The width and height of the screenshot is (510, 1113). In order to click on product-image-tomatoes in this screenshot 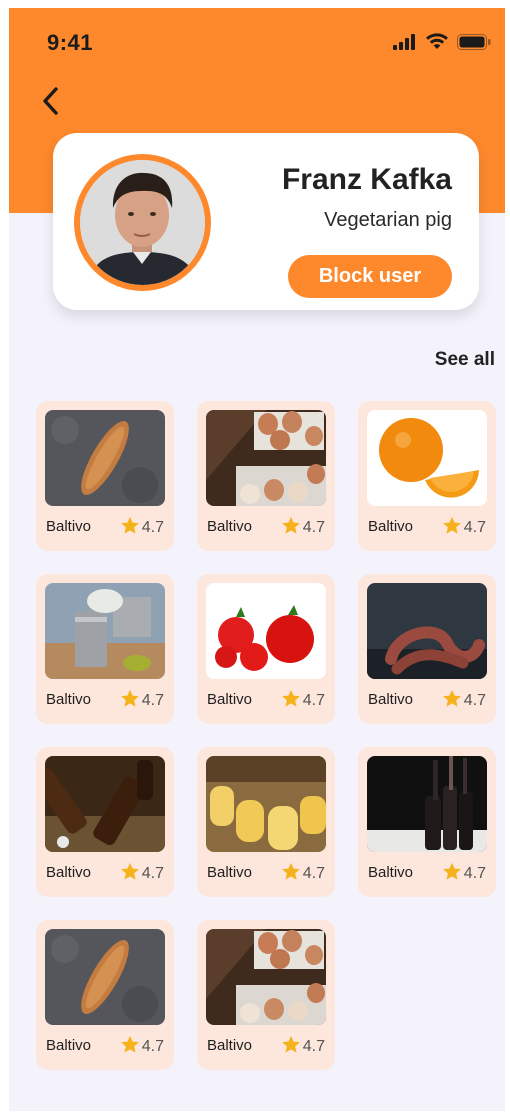, I will do `click(266, 631)`.